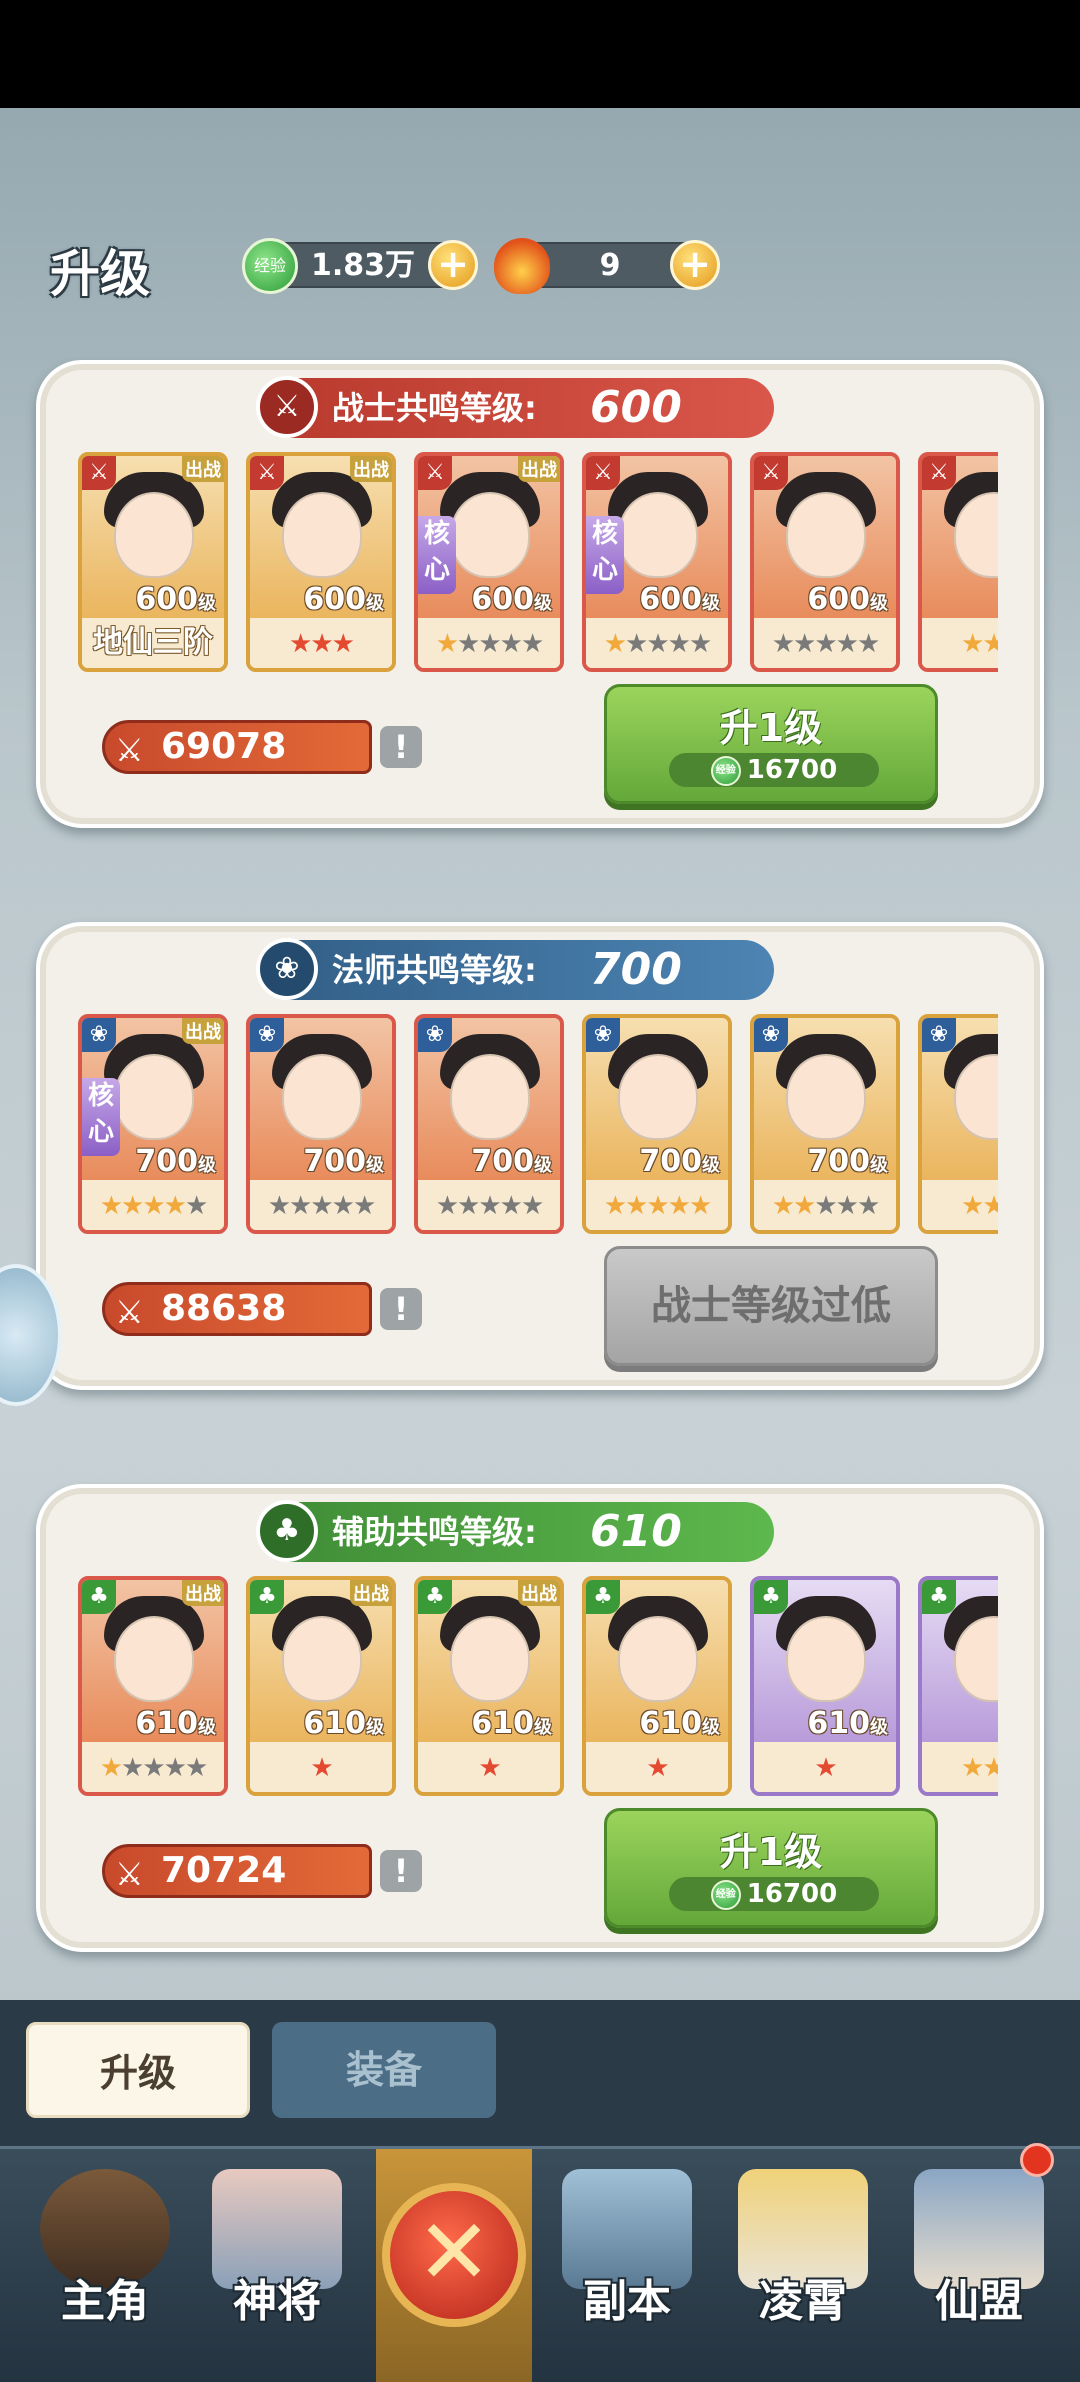  What do you see at coordinates (540, 2262) in the screenshot?
I see `bottom-nav: 主角 神将 ✕ 副本 凌霄 仙盟` at bounding box center [540, 2262].